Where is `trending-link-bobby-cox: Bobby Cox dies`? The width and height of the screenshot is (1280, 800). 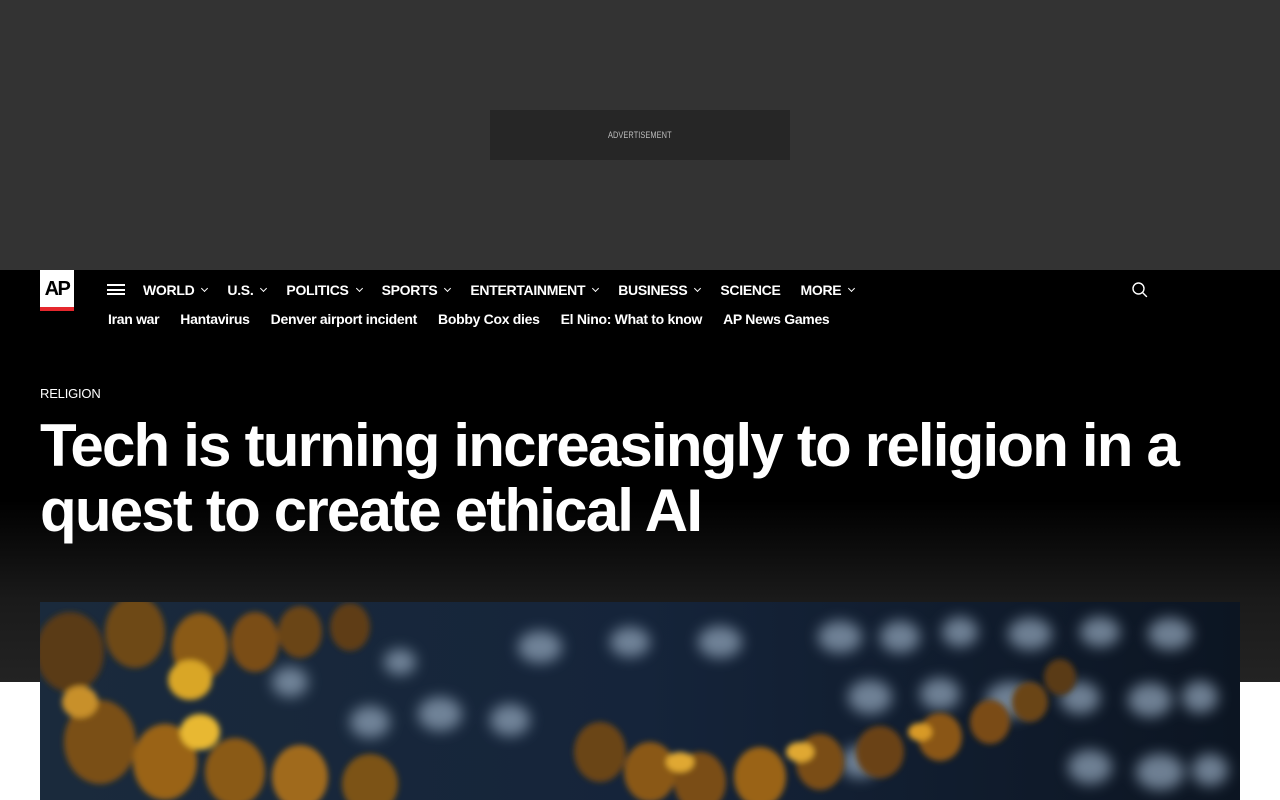 trending-link-bobby-cox: Bobby Cox dies is located at coordinates (489, 319).